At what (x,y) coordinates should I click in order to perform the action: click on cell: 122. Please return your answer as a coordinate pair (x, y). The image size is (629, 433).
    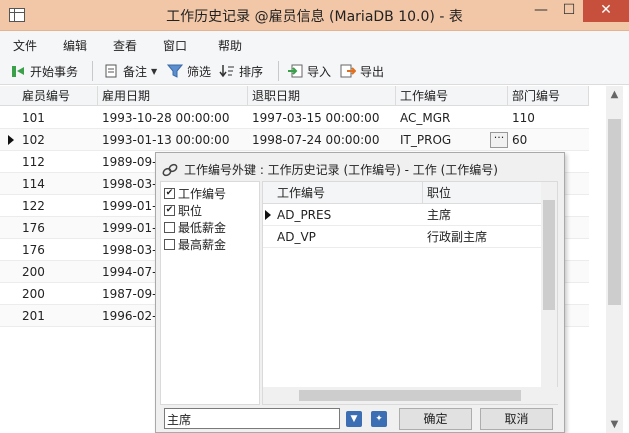
    Looking at the image, I should click on (58, 206).